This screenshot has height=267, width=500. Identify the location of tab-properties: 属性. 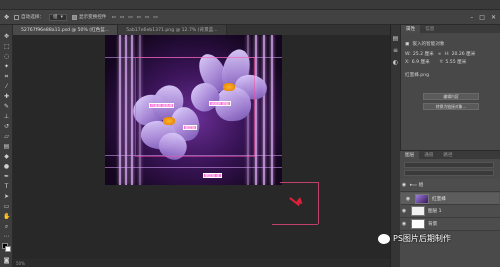
(411, 29).